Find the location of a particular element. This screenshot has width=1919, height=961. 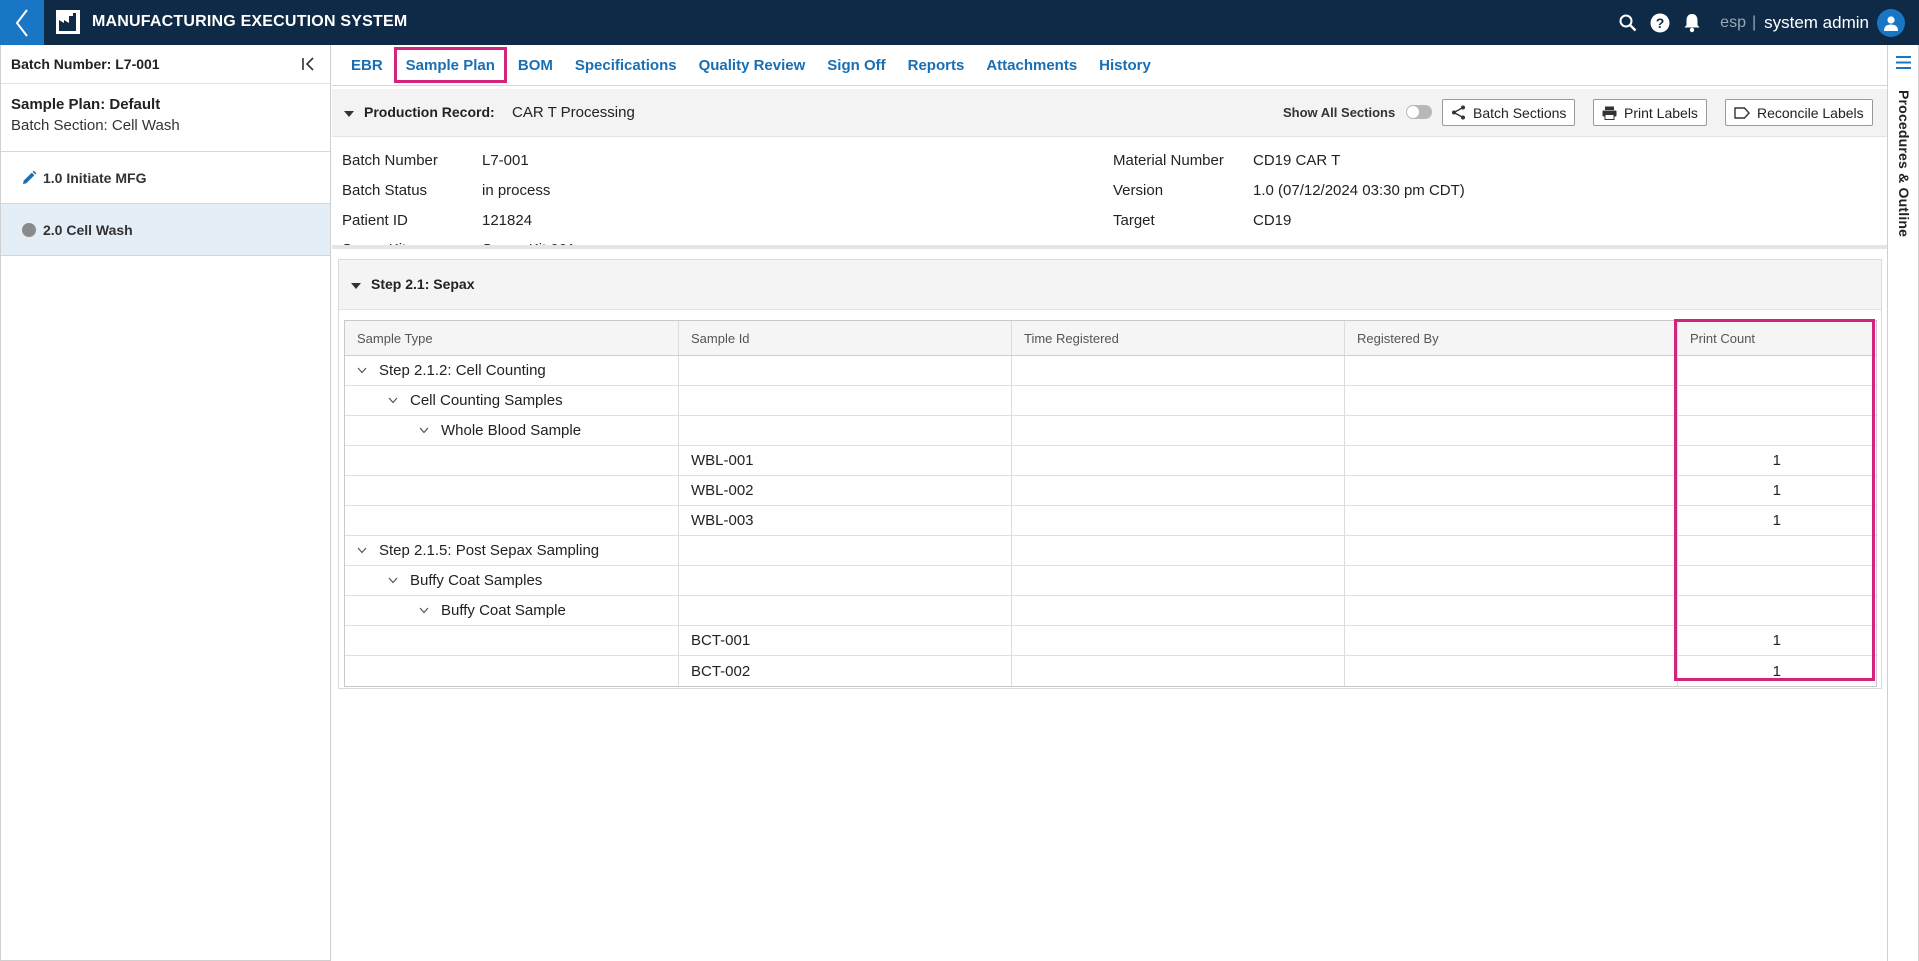

table-row: BCT-001 1 is located at coordinates (1110, 641).